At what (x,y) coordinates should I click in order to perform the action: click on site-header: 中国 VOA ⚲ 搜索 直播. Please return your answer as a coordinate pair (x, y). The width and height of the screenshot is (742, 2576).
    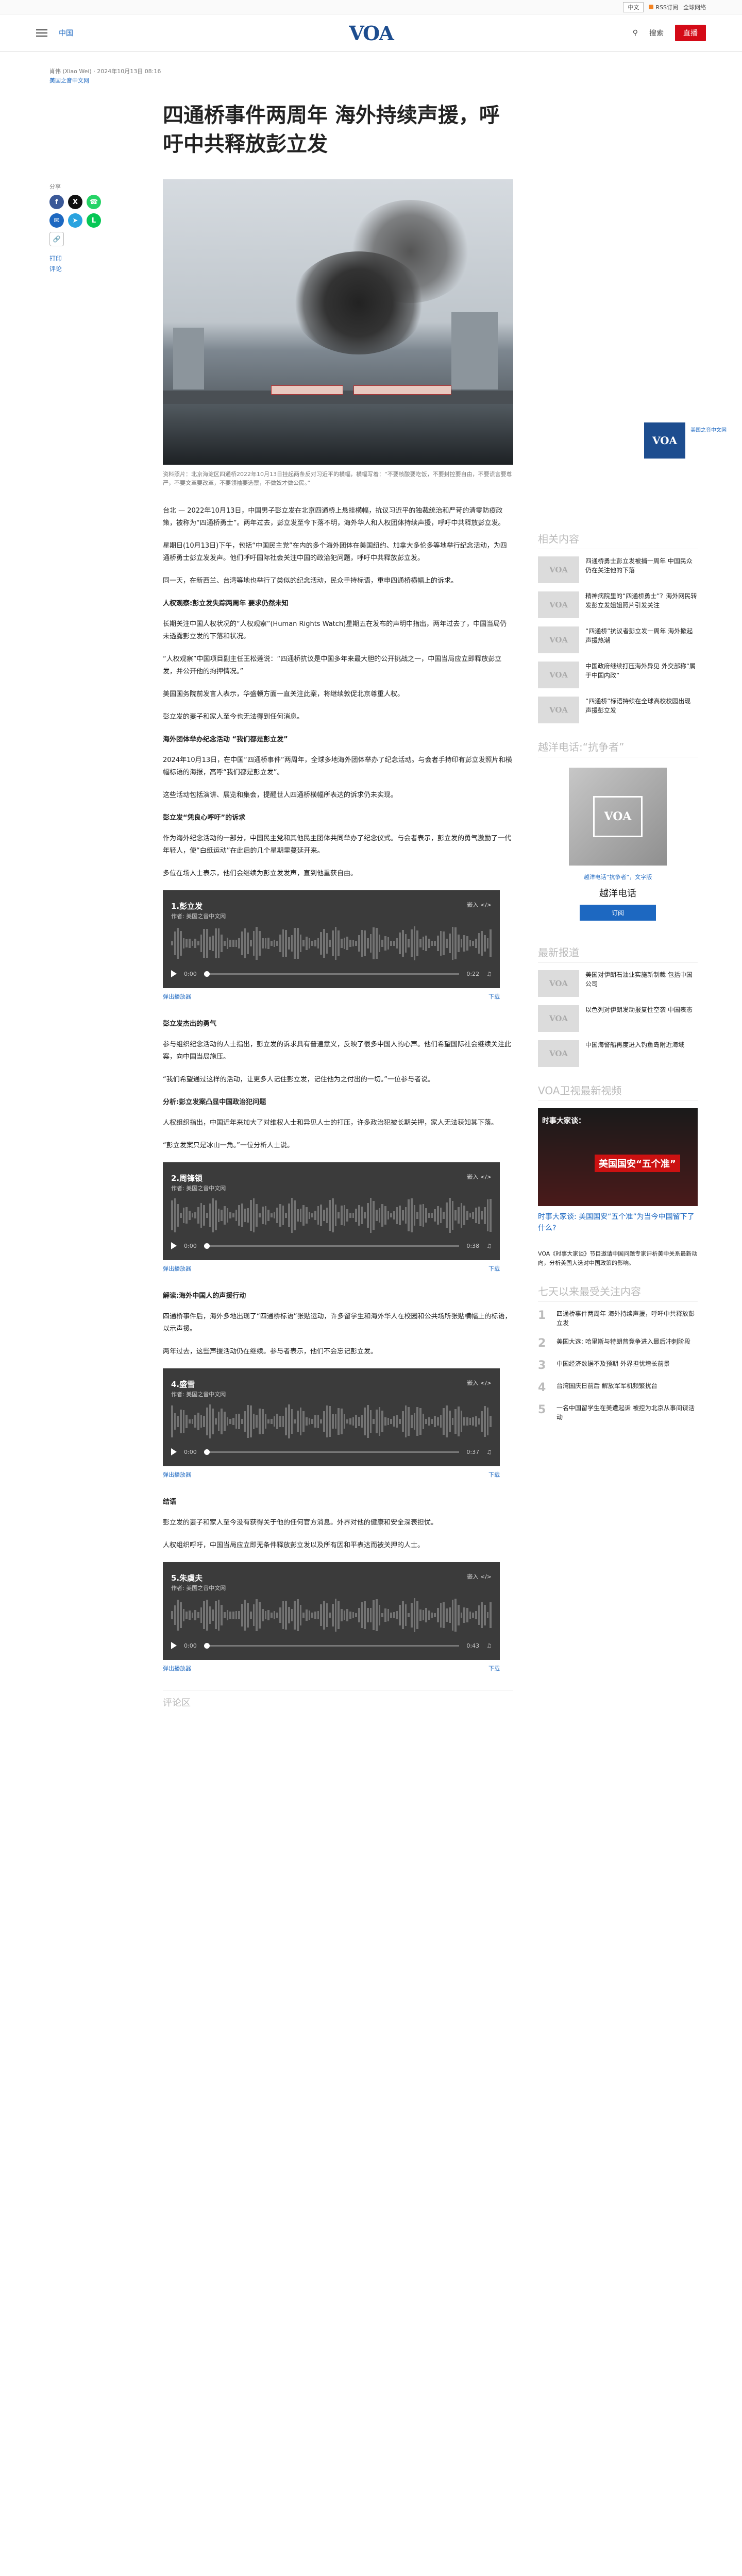
    Looking at the image, I should click on (371, 33).